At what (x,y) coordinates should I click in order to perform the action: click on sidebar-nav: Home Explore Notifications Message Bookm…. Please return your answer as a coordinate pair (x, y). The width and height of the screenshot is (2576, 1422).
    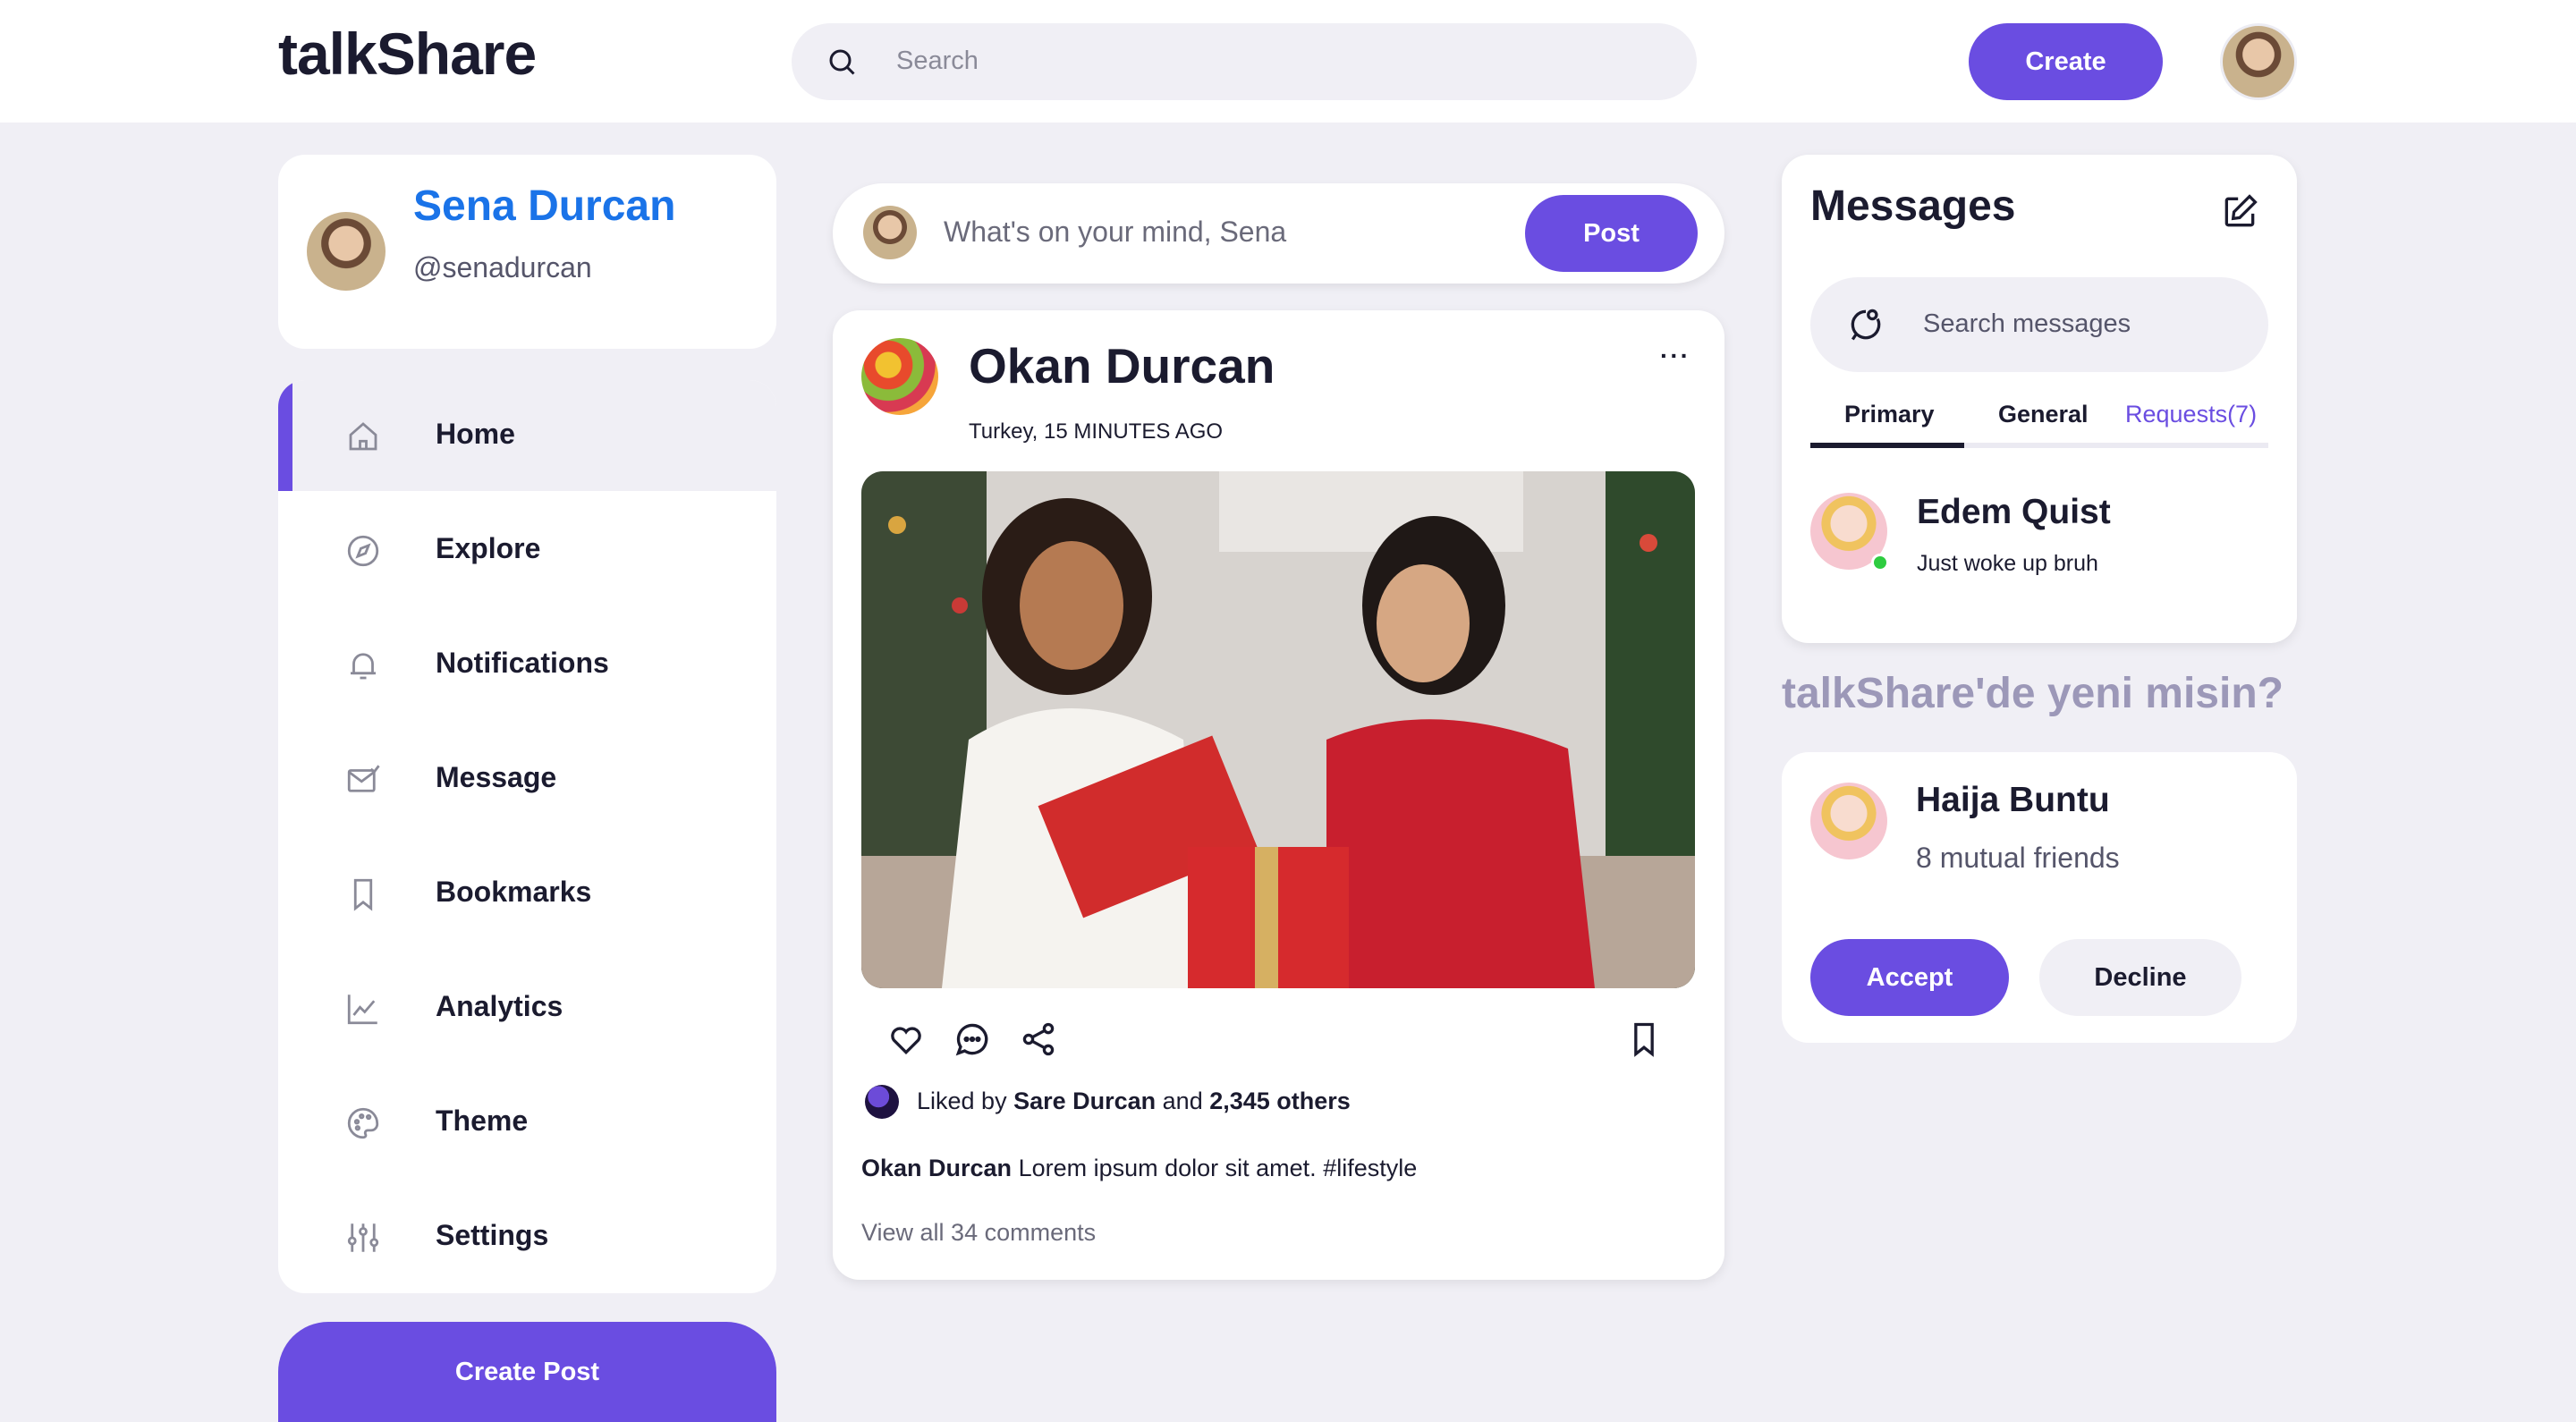
    Looking at the image, I should click on (527, 836).